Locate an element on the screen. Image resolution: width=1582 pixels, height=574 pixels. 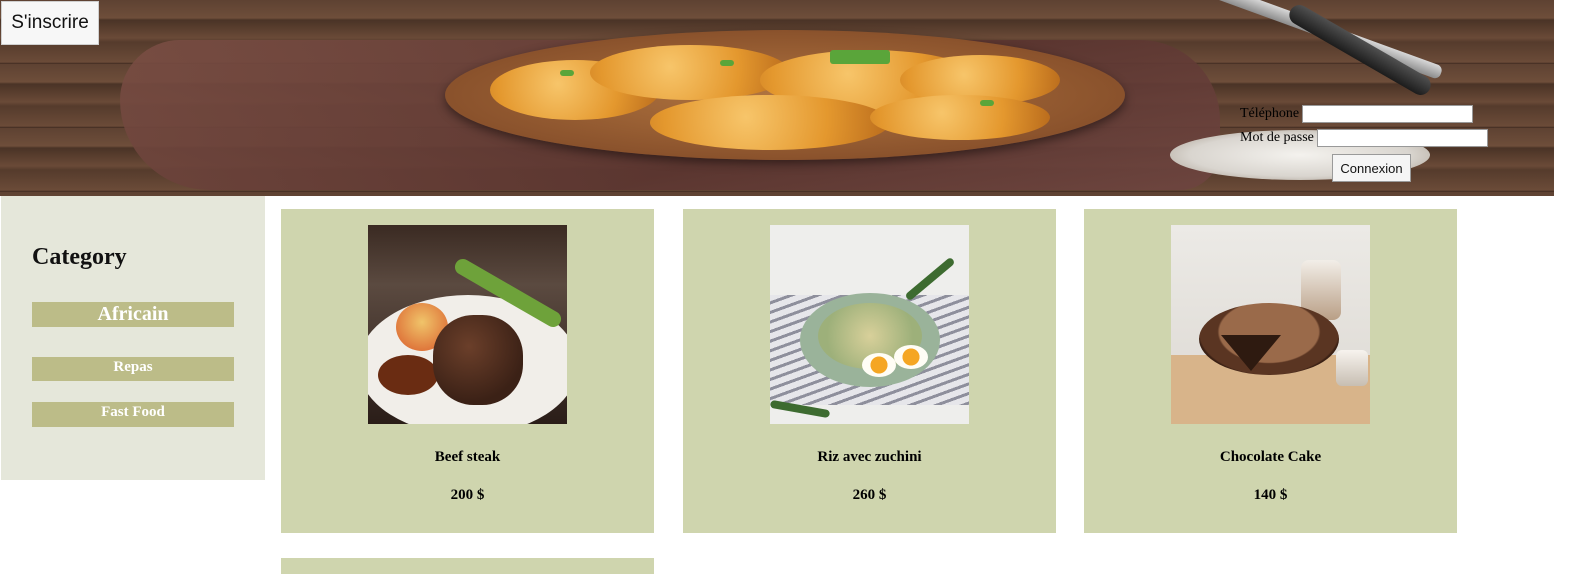
phone-input is located at coordinates (1388, 114).